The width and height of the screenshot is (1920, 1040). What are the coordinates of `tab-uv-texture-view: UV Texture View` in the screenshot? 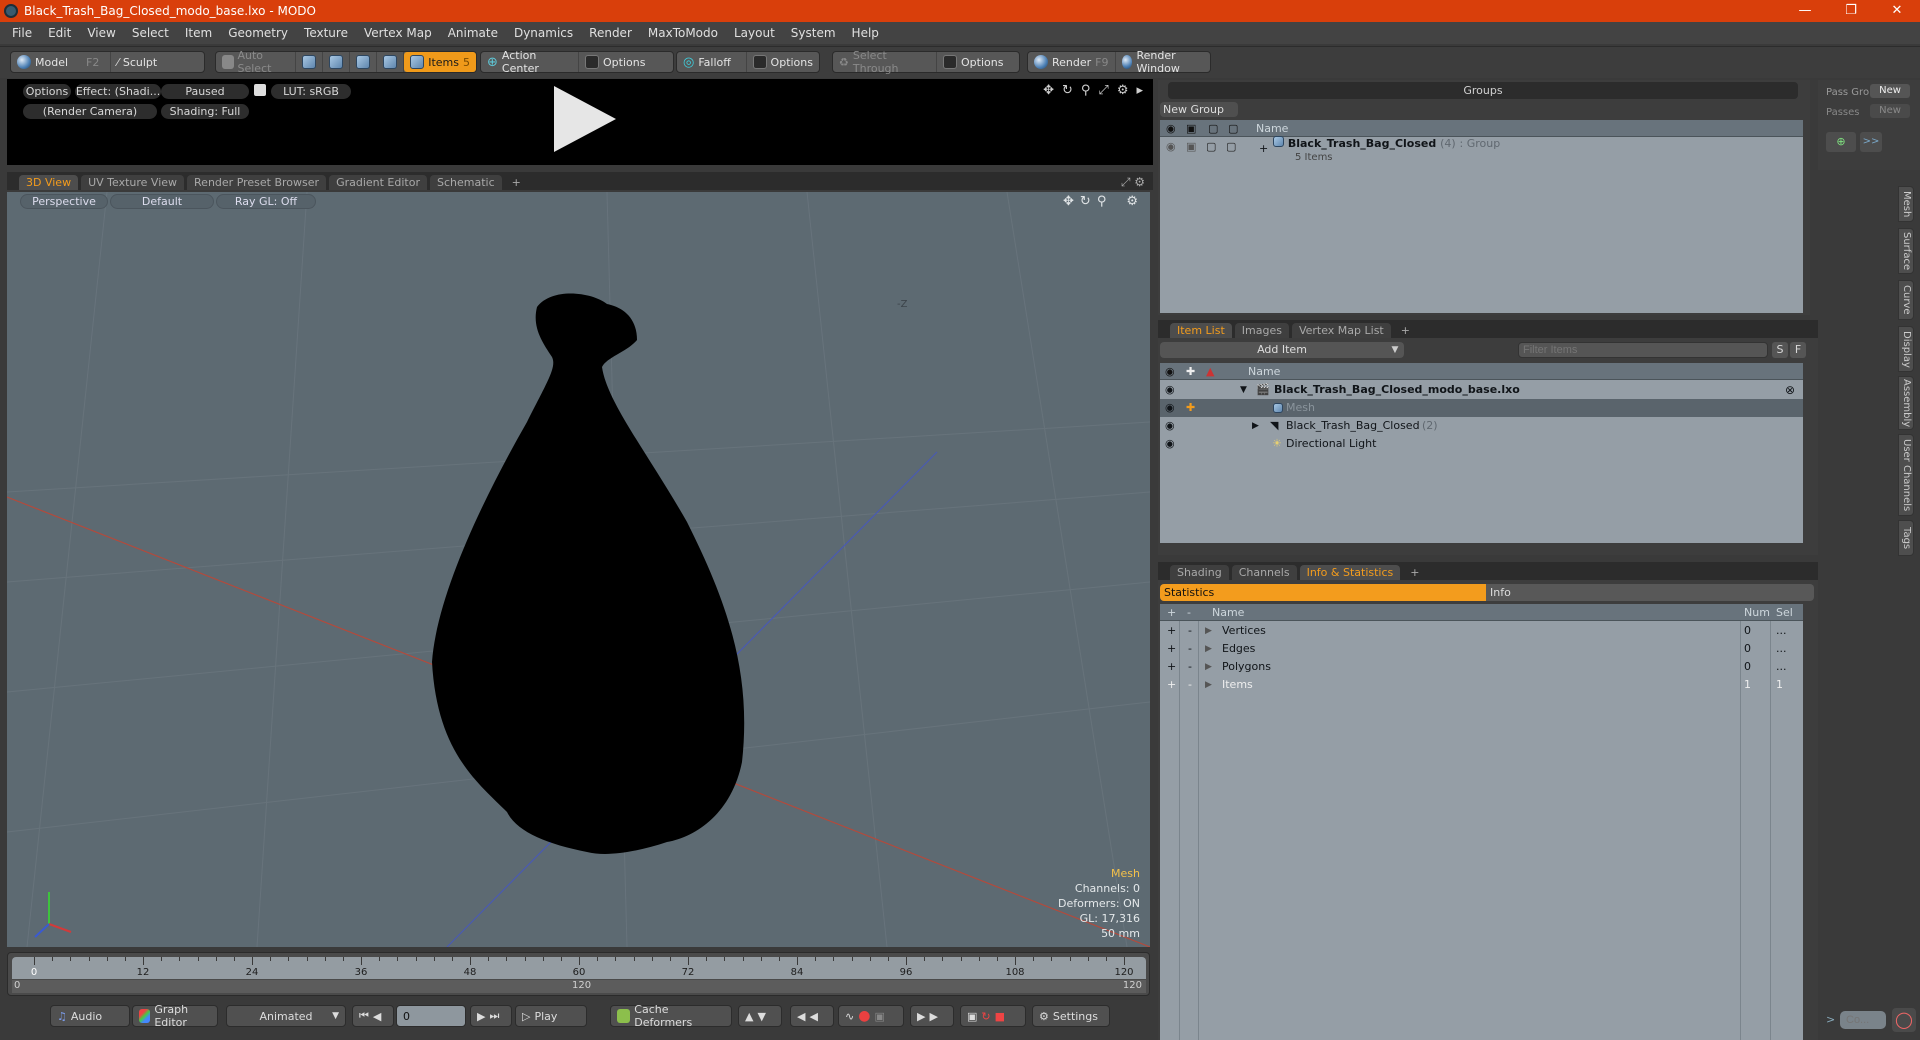 It's located at (133, 182).